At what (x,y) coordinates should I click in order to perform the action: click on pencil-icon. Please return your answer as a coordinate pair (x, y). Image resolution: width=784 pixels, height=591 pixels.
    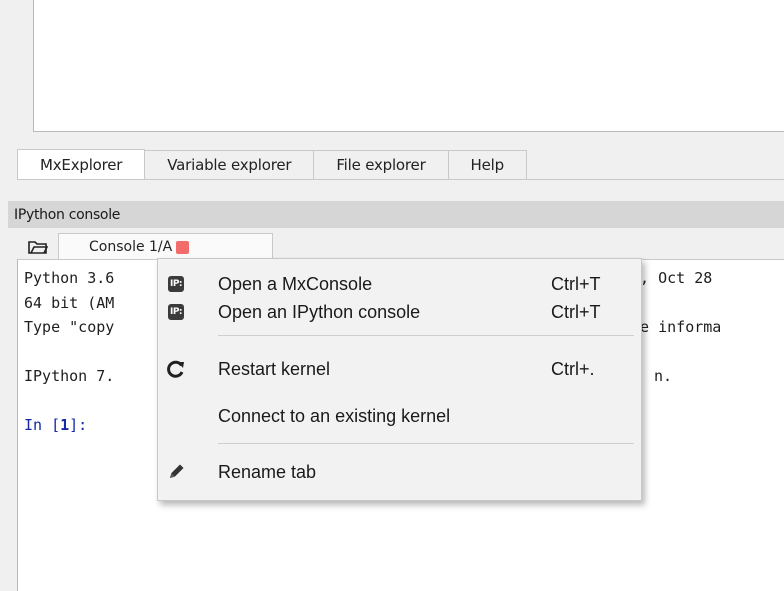
    Looking at the image, I should click on (176, 472).